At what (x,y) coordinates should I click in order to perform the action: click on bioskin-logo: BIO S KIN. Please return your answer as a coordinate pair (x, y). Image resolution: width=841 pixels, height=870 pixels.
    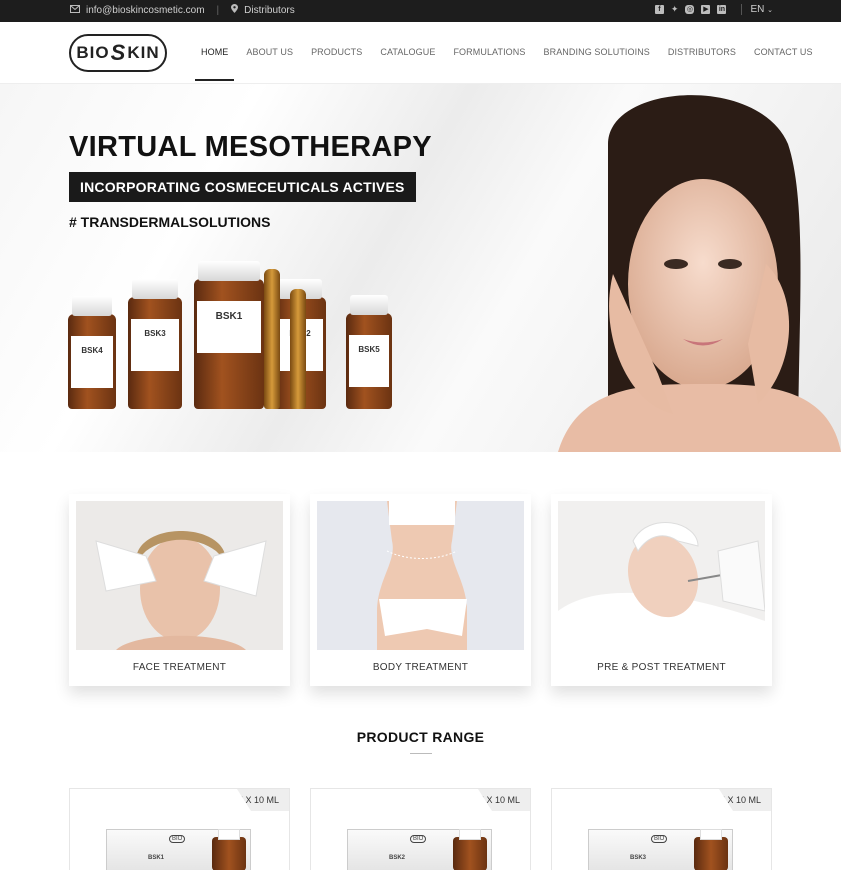
    Looking at the image, I should click on (118, 53).